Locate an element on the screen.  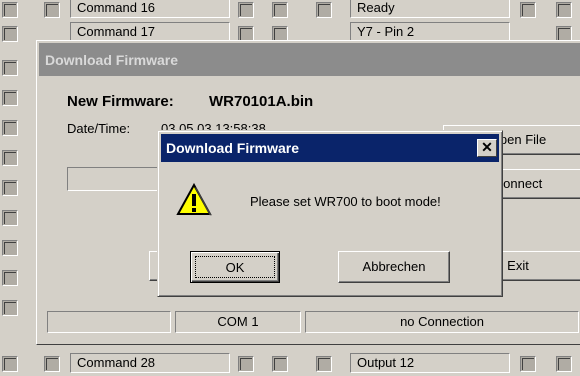
ok-button: OK is located at coordinates (235, 267).